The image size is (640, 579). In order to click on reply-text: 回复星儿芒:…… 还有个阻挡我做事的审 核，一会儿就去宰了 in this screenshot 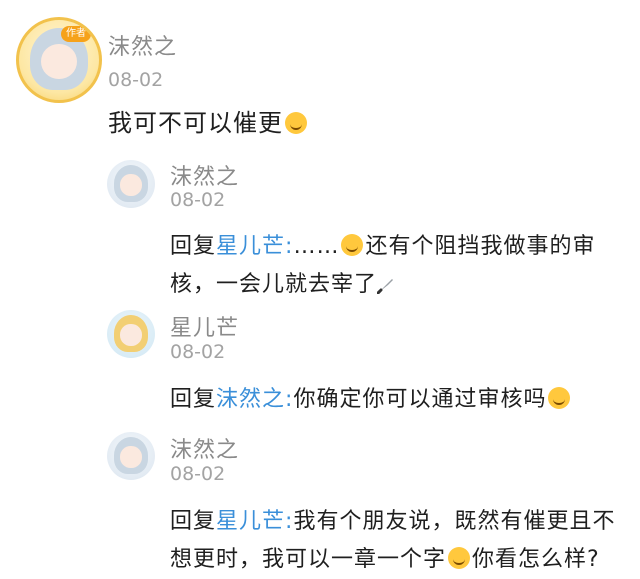, I will do `click(382, 266)`.